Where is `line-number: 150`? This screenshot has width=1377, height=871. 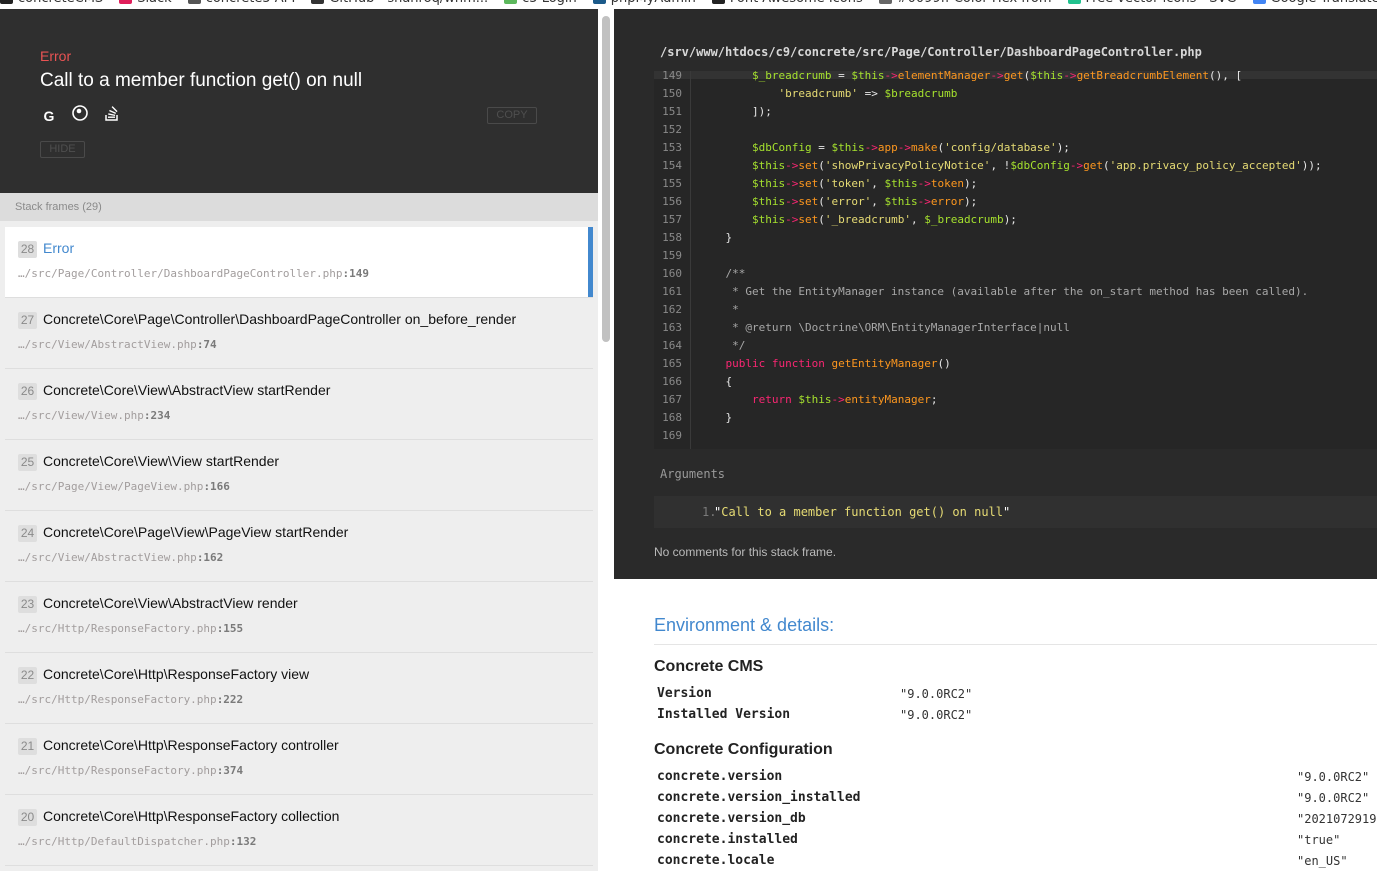
line-number: 150 is located at coordinates (672, 93).